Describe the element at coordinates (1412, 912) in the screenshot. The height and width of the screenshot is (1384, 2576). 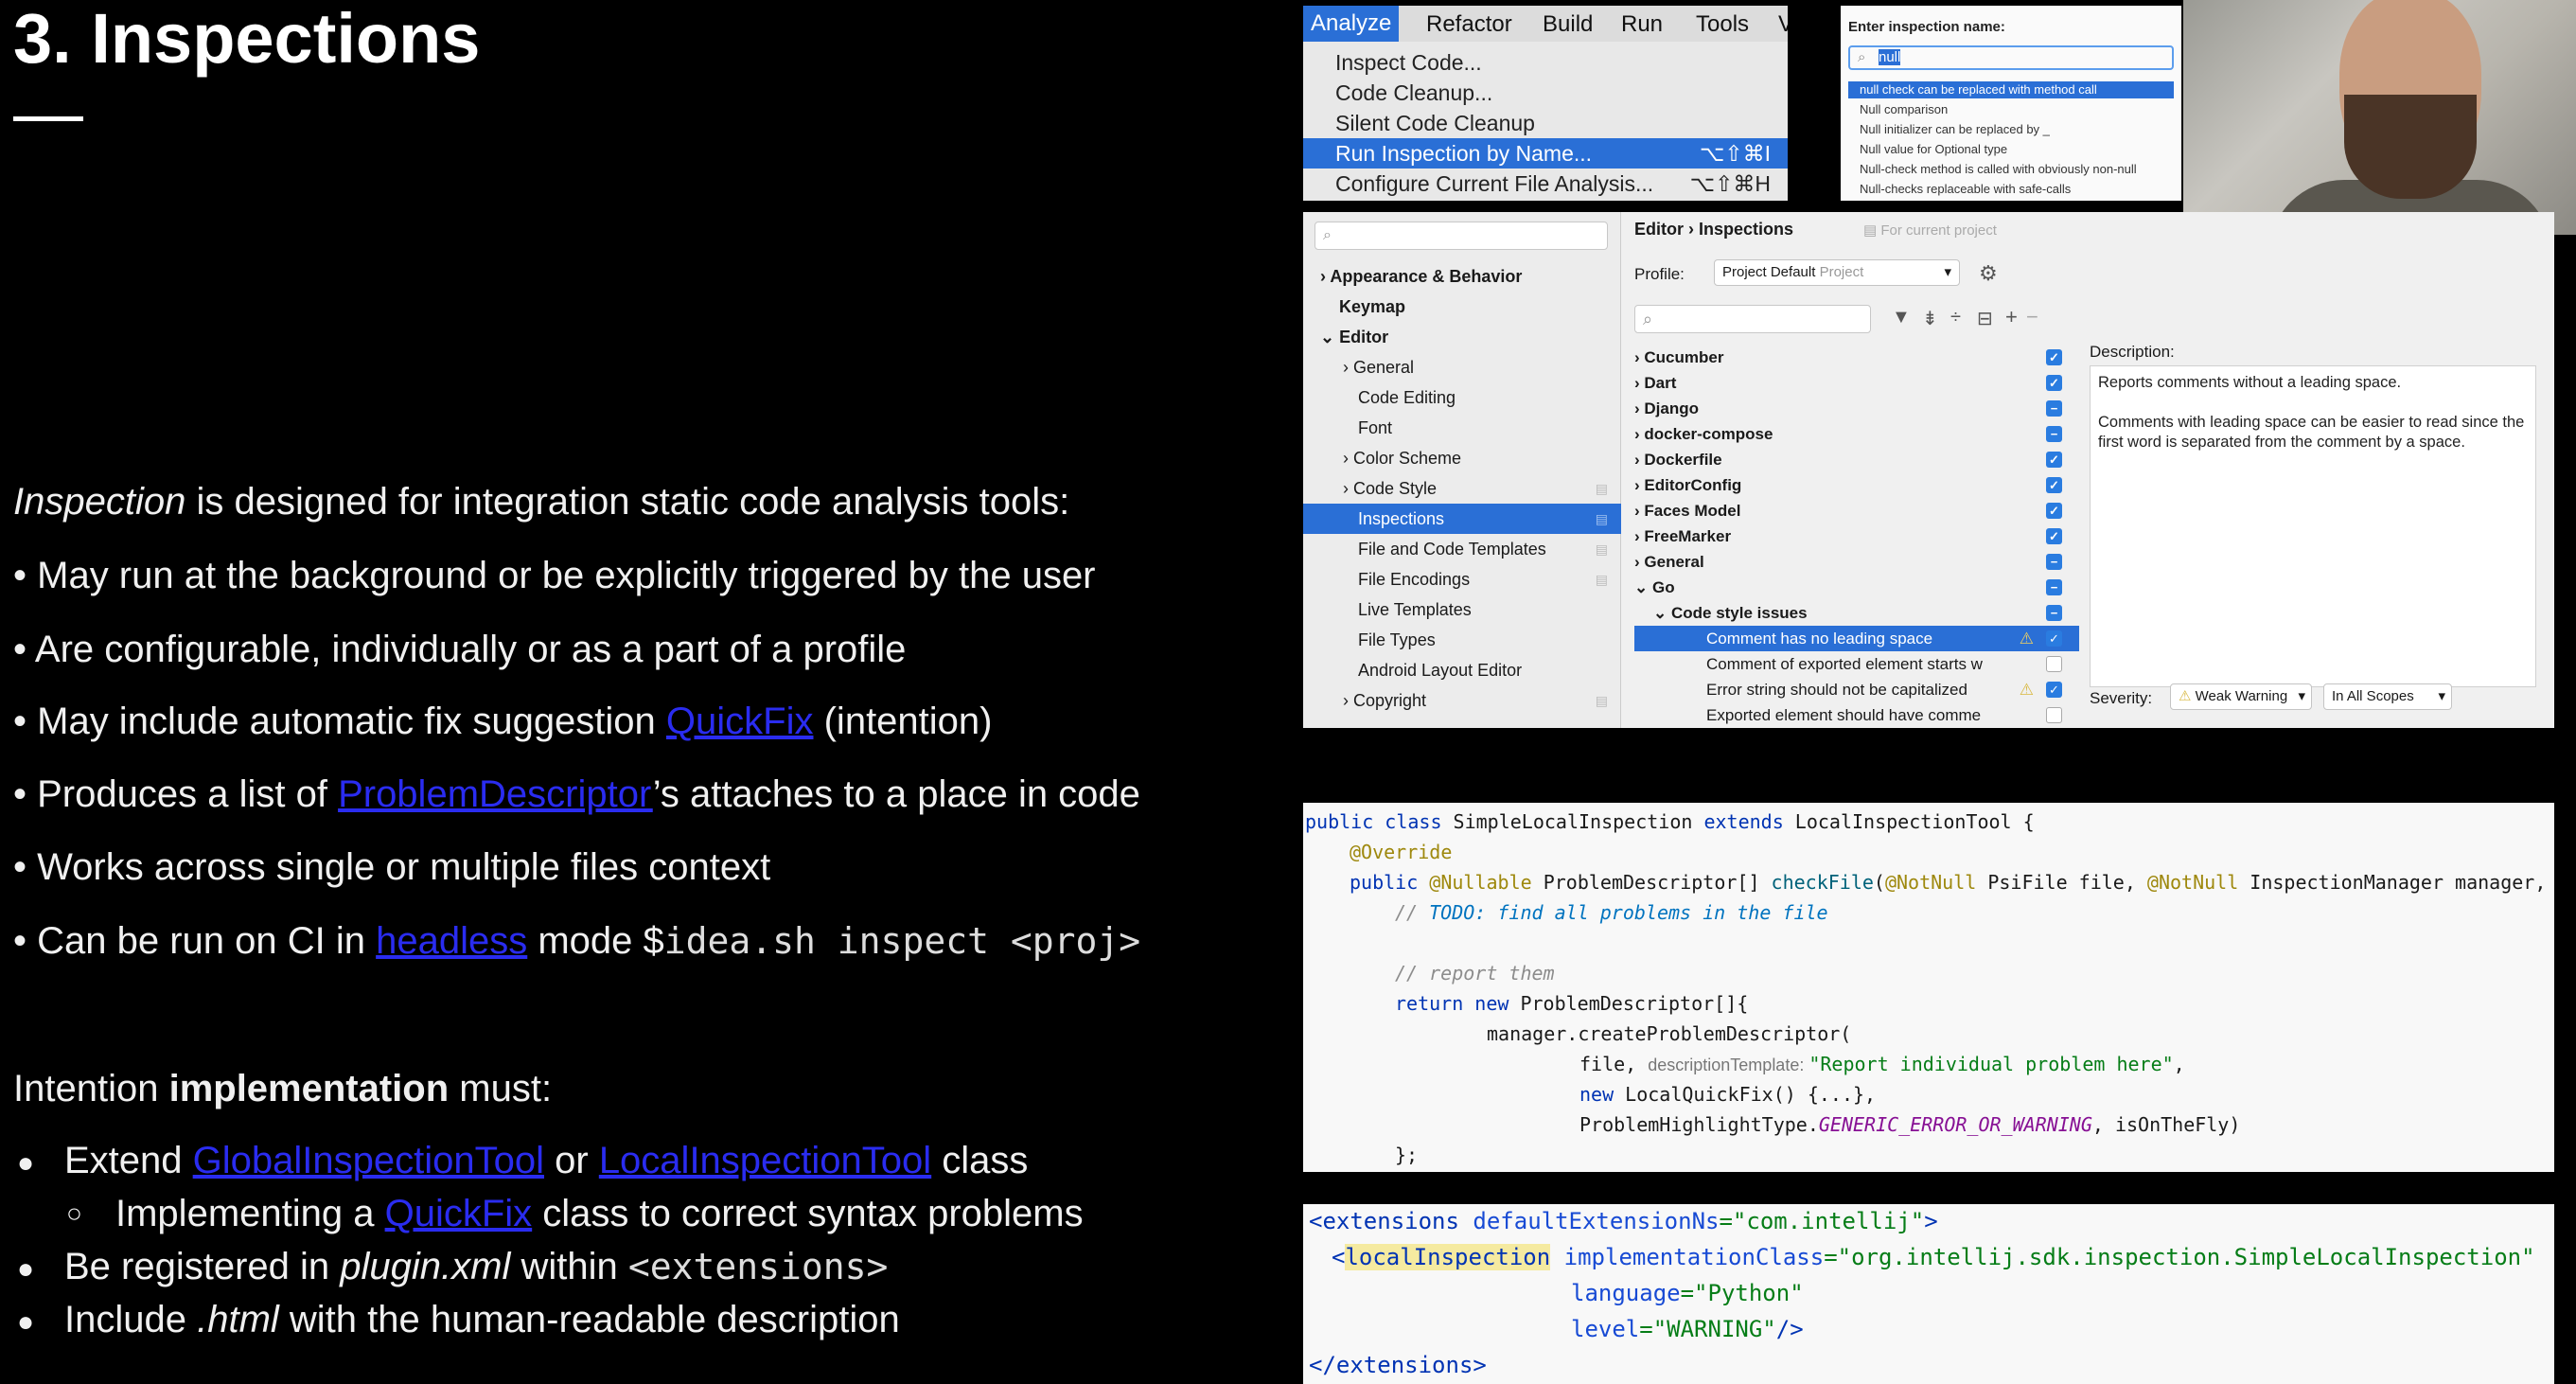
I see `code-comment: //` at that location.